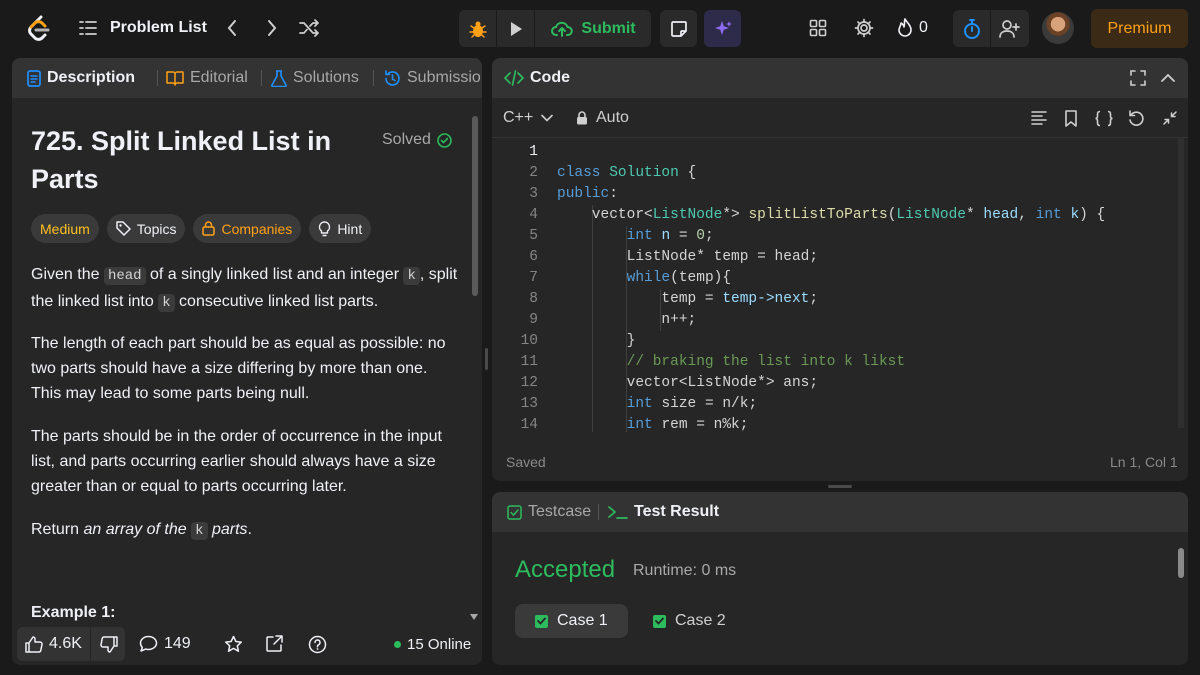 This screenshot has width=1200, height=675. What do you see at coordinates (835, 320) in the screenshot?
I see `code-line: 9 n++;` at bounding box center [835, 320].